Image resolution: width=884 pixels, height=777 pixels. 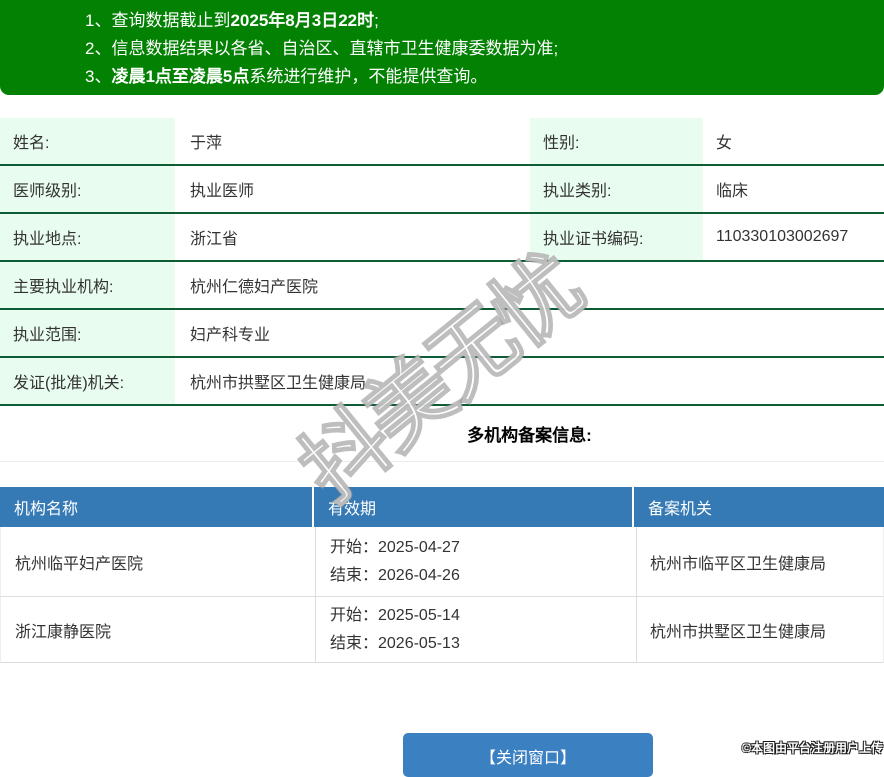 What do you see at coordinates (476, 561) in the screenshot?
I see `validity-cell: 开始：2025-04-27 结束：2026-04-26` at bounding box center [476, 561].